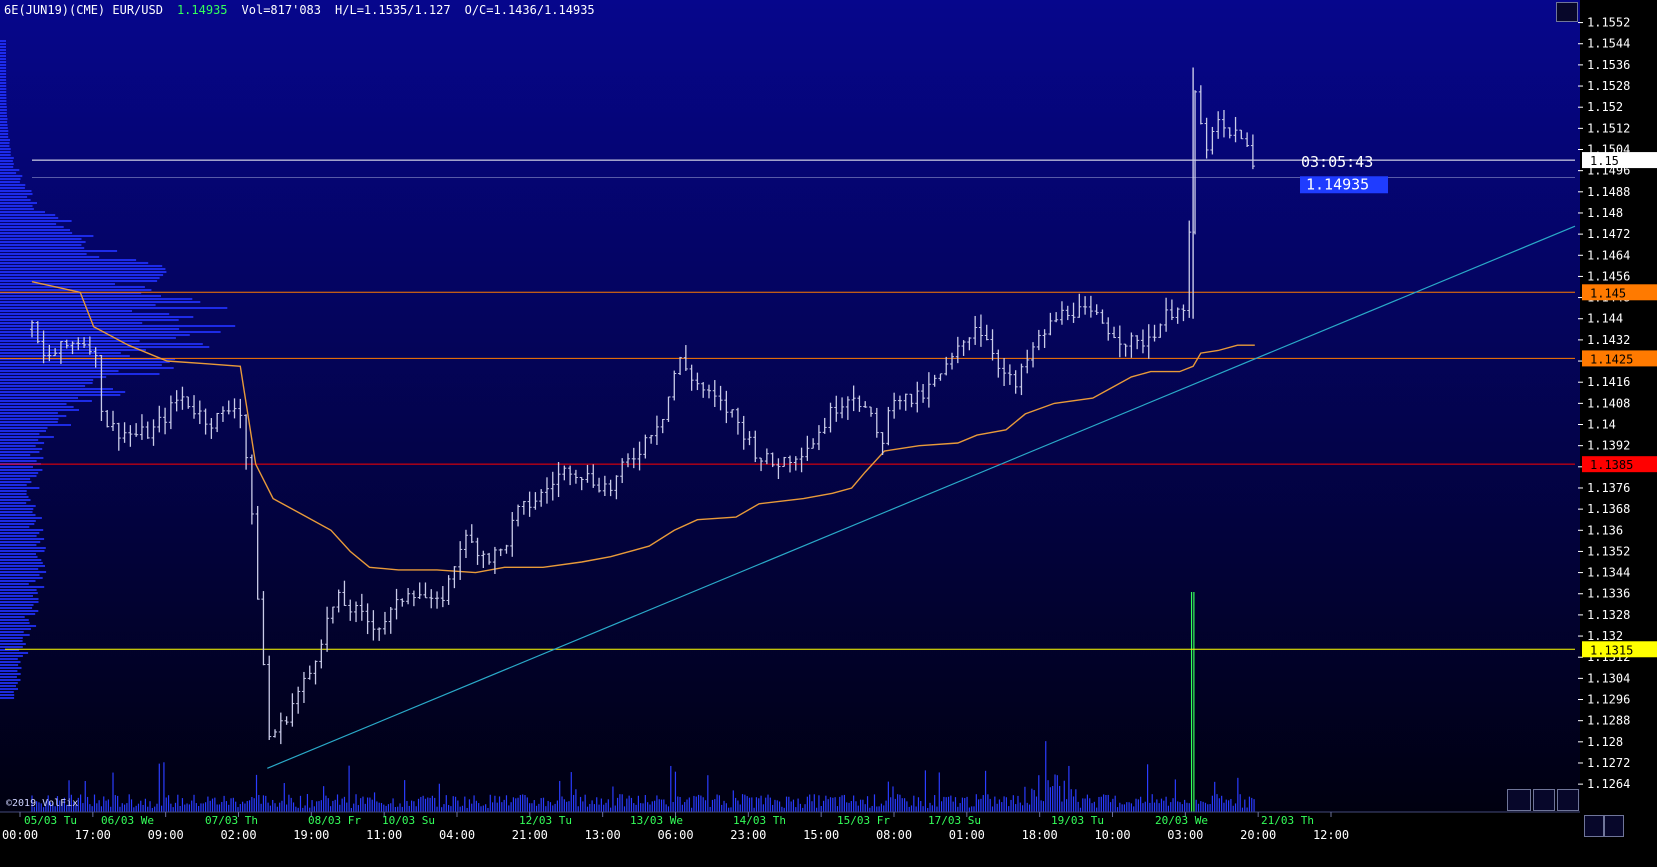  Describe the element at coordinates (1287, 820) in the screenshot. I see `date-label: 21/03 Th` at that location.